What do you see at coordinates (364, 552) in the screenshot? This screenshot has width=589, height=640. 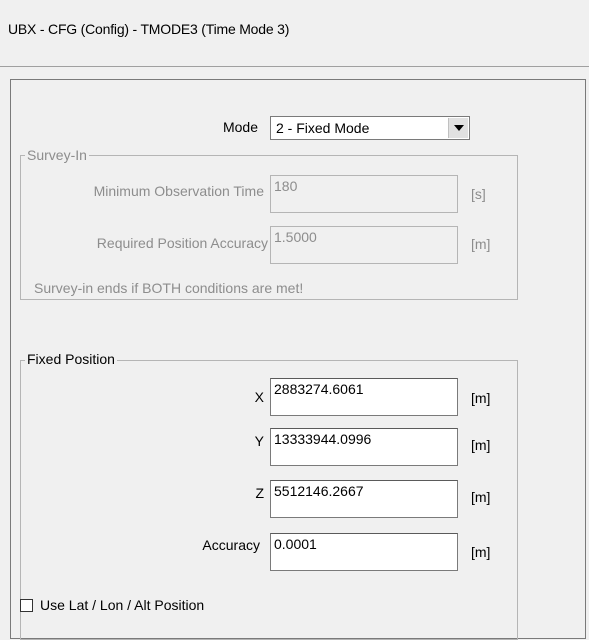 I see `accuracy-input: 0.0001` at bounding box center [364, 552].